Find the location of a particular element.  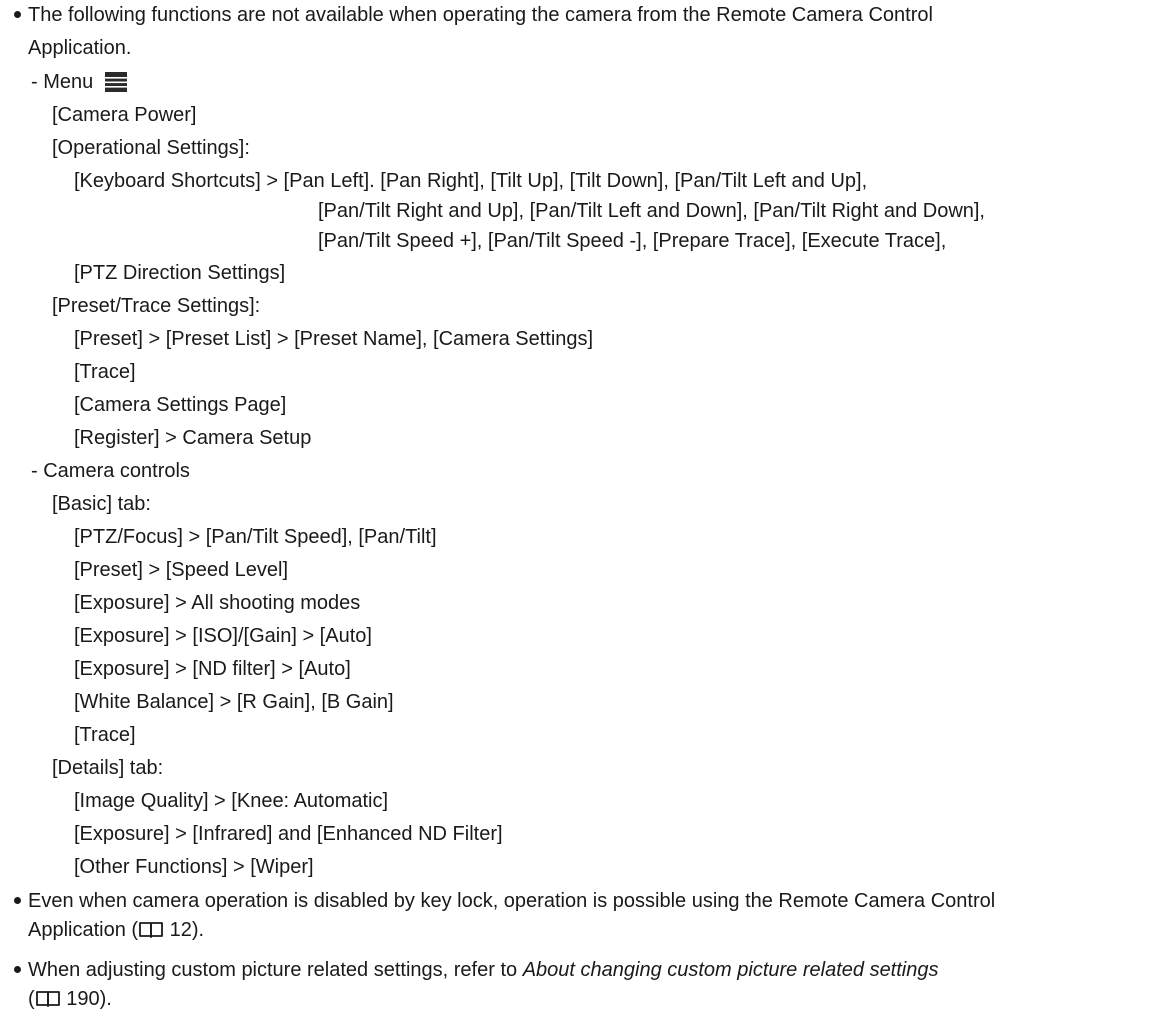

ptz-direction-settings: [PTZ Direction Settings] is located at coordinates (180, 273).